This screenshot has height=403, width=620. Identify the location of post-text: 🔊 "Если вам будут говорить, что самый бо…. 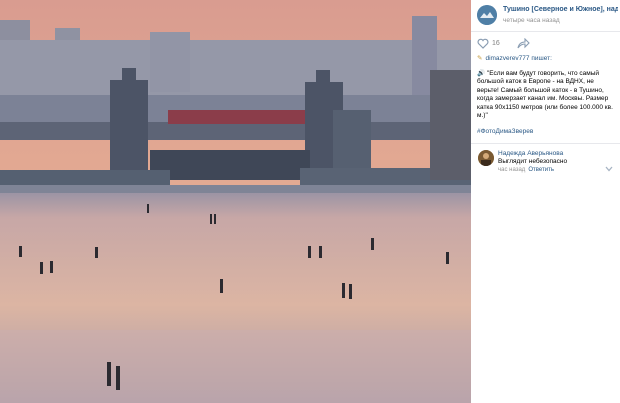
(545, 95).